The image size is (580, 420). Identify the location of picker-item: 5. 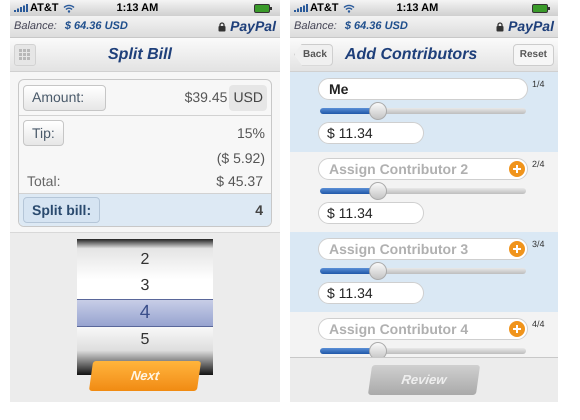
(145, 340).